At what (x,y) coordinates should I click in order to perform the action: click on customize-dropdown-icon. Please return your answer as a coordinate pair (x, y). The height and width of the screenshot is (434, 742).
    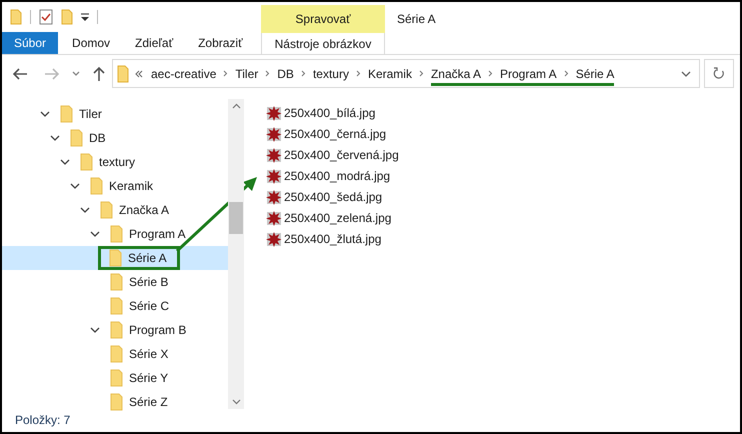
    Looking at the image, I should click on (85, 17).